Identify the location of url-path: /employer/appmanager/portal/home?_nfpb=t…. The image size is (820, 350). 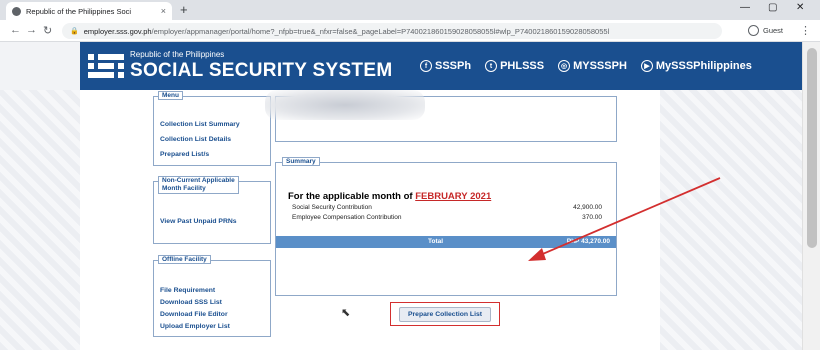
(380, 31).